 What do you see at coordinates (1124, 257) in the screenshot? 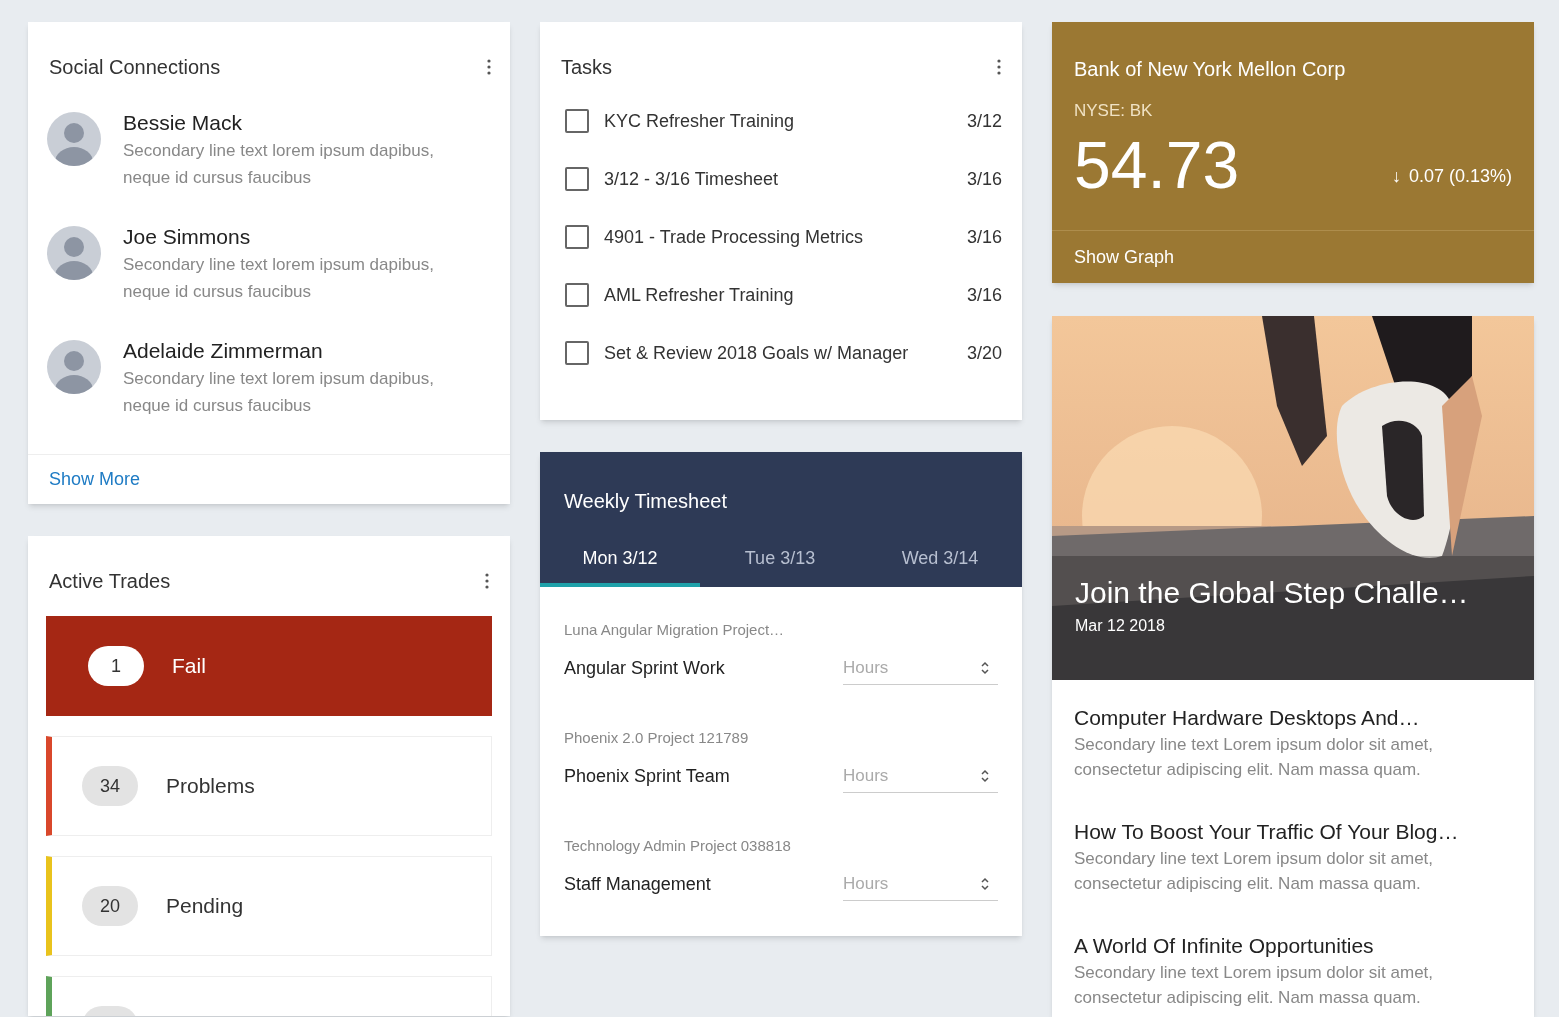
I see `show-graph-link: Show Graph` at bounding box center [1124, 257].